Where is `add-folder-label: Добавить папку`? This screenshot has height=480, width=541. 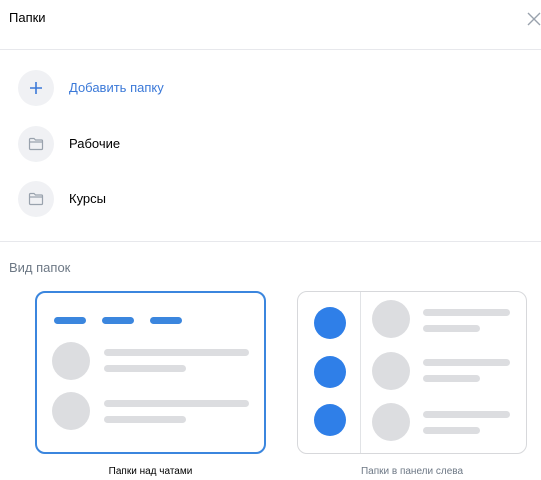 add-folder-label: Добавить папку is located at coordinates (116, 87).